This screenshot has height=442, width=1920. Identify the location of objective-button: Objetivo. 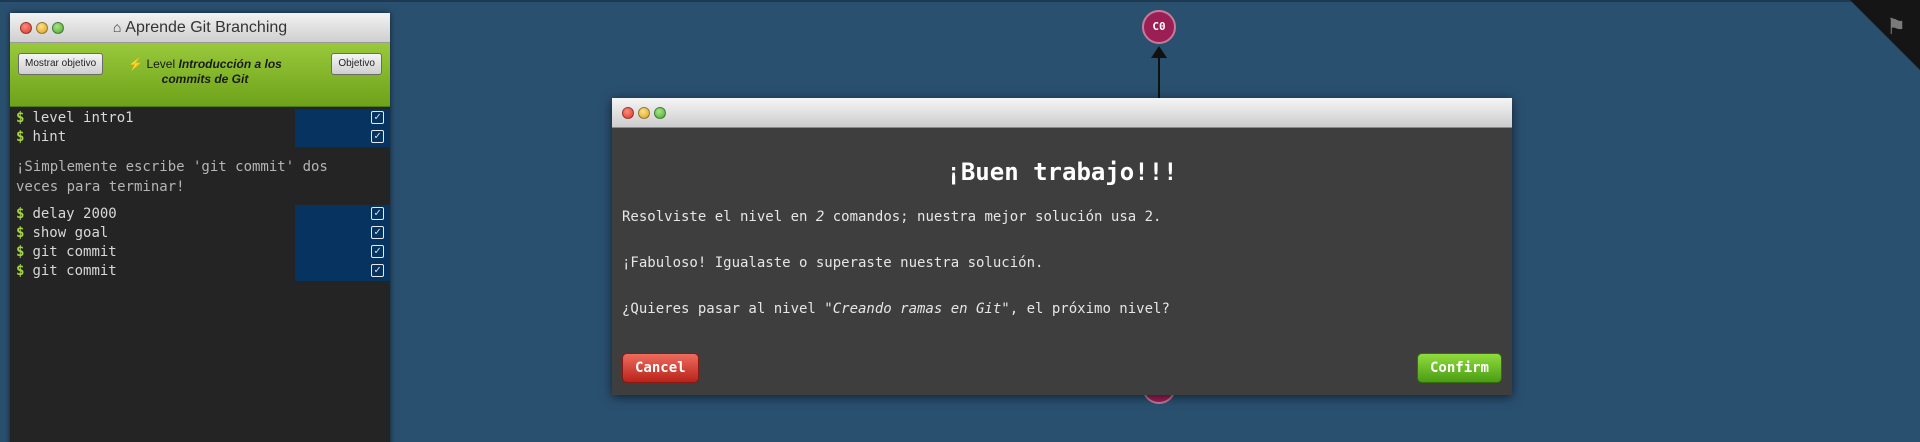
(356, 64).